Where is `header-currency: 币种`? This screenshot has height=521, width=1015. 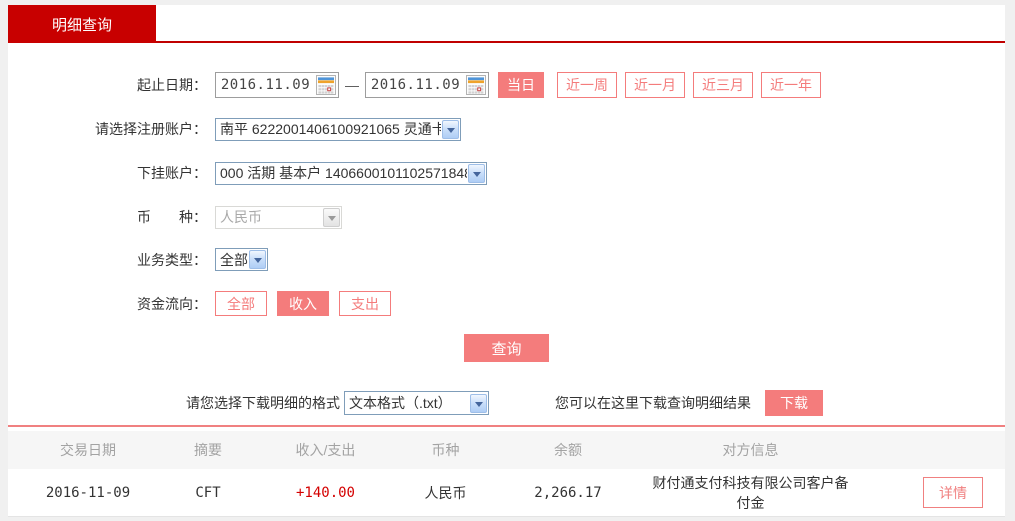 header-currency: 币种 is located at coordinates (445, 450).